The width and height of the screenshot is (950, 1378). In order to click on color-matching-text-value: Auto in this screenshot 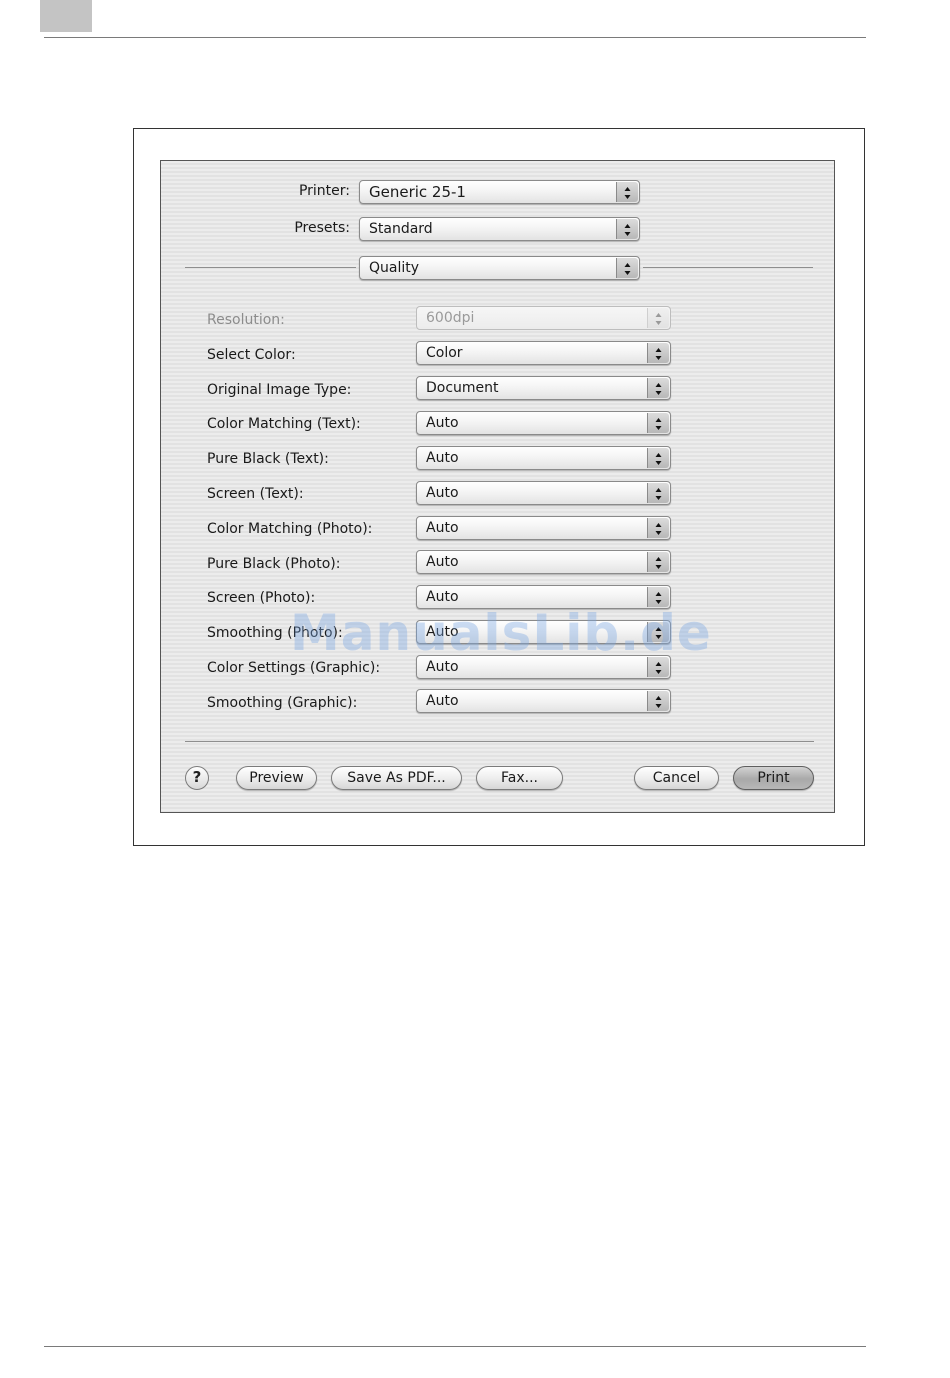, I will do `click(442, 423)`.